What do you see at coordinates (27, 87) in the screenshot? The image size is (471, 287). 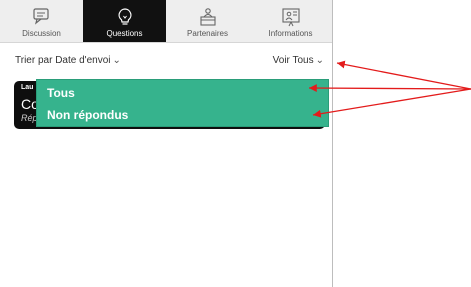 I see `question-author: Lau` at bounding box center [27, 87].